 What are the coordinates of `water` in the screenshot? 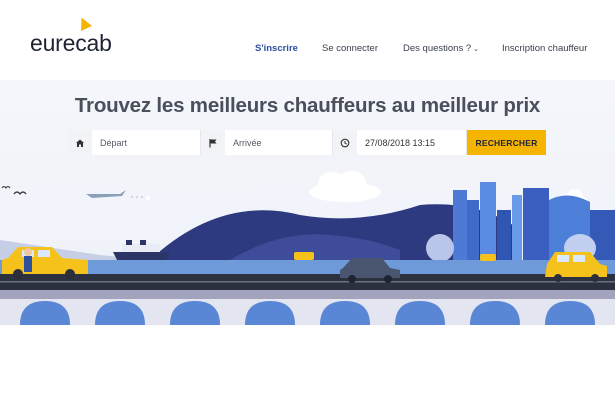 It's located at (307, 267).